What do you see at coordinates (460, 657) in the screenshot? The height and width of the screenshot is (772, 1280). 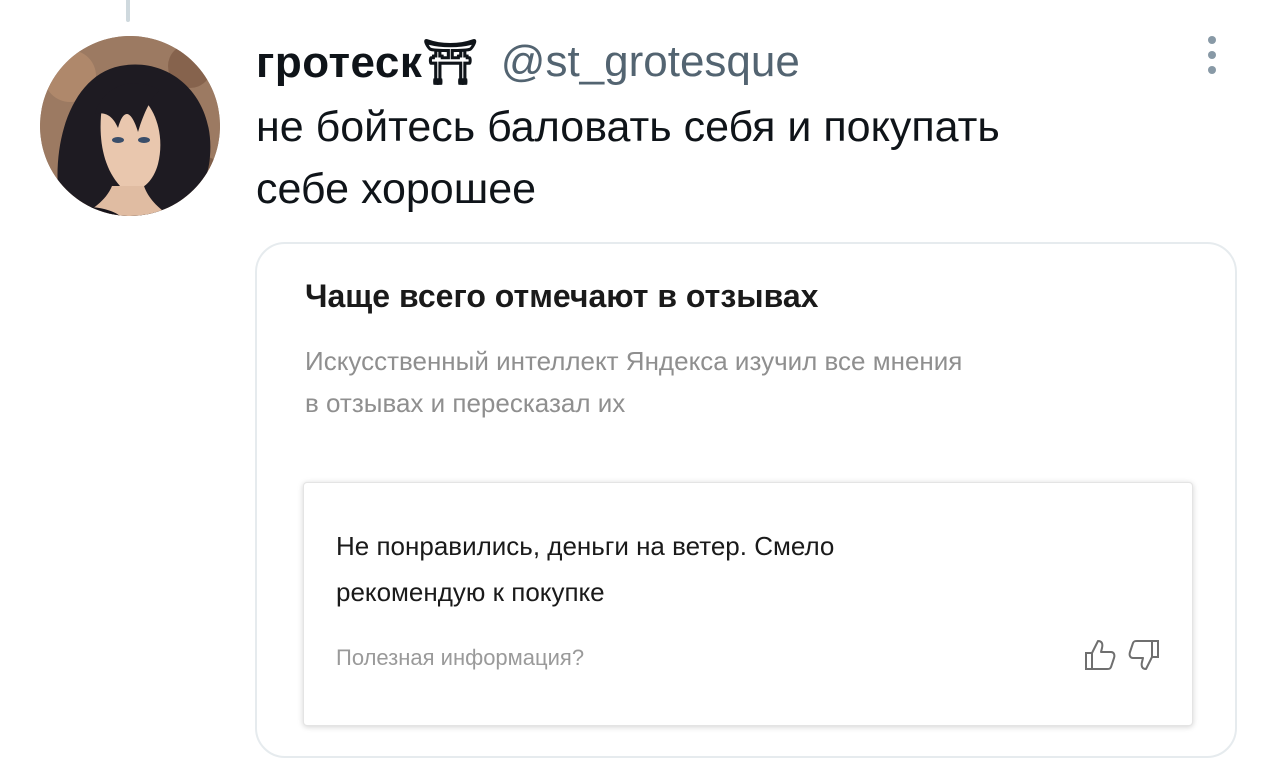 I see `helpful-question-label: Полезная информация?` at bounding box center [460, 657].